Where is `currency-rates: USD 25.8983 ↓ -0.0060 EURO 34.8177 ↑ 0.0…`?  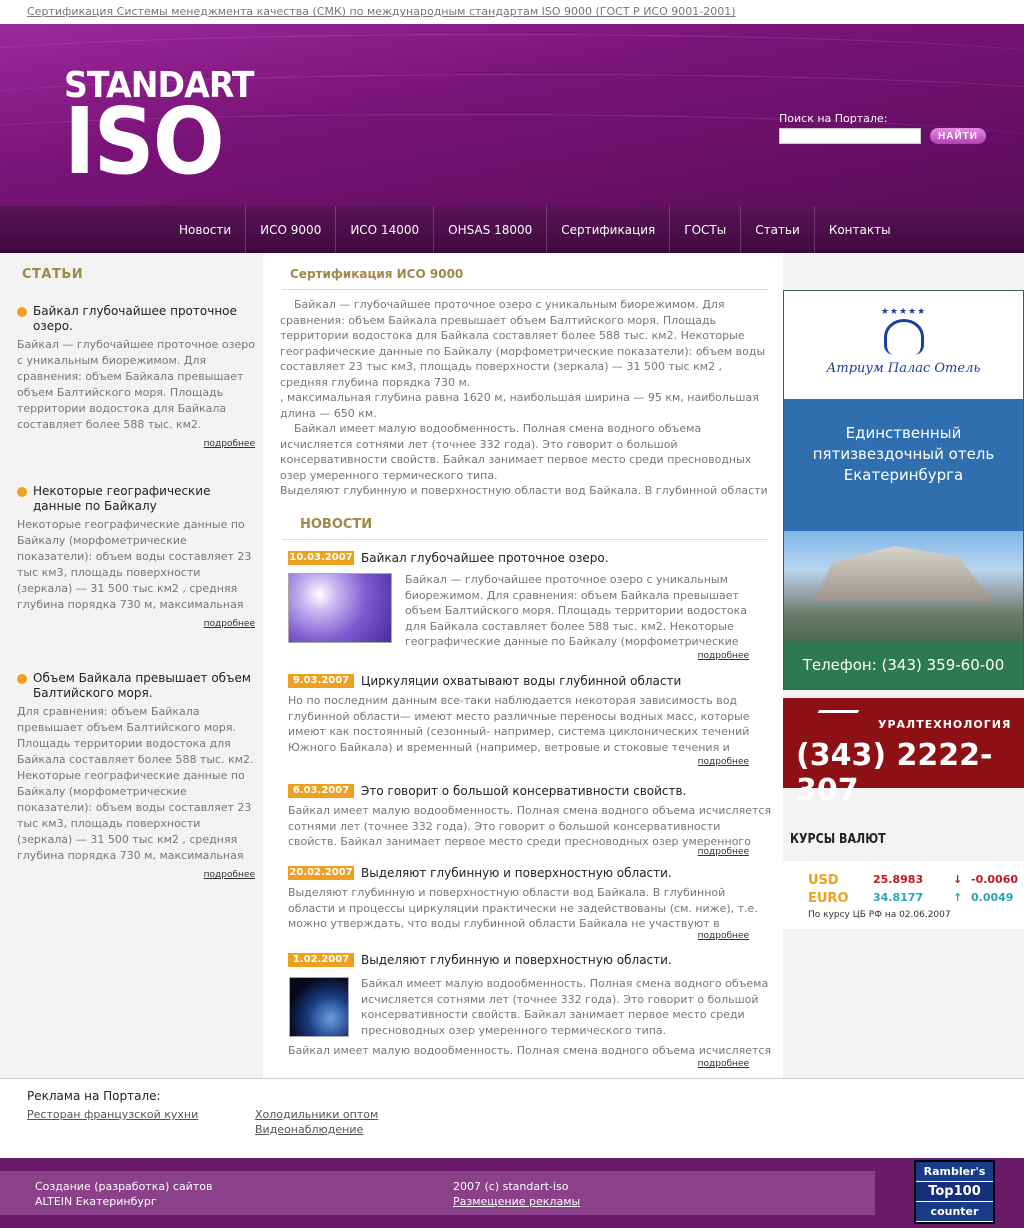
currency-rates: USD 25.8983 ↓ -0.0060 EURO 34.8177 ↑ 0.0… is located at coordinates (903, 895).